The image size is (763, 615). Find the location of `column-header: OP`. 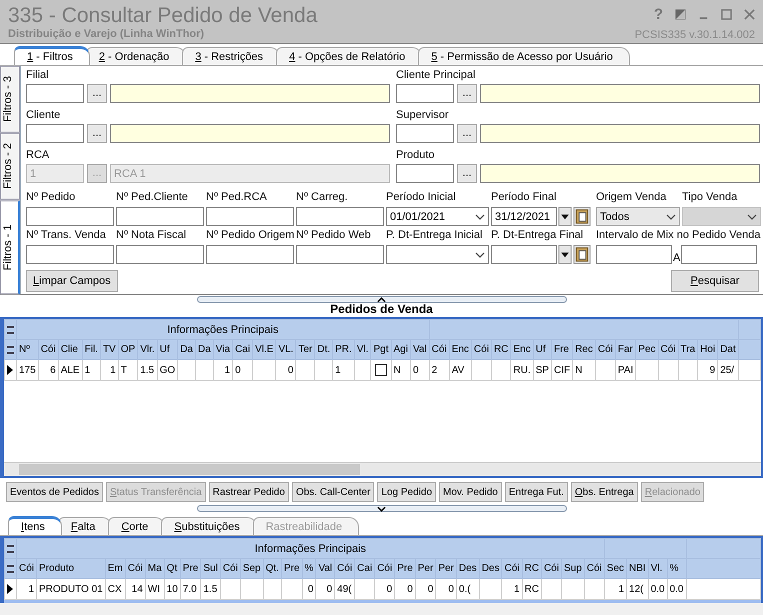

column-header: OP is located at coordinates (128, 350).